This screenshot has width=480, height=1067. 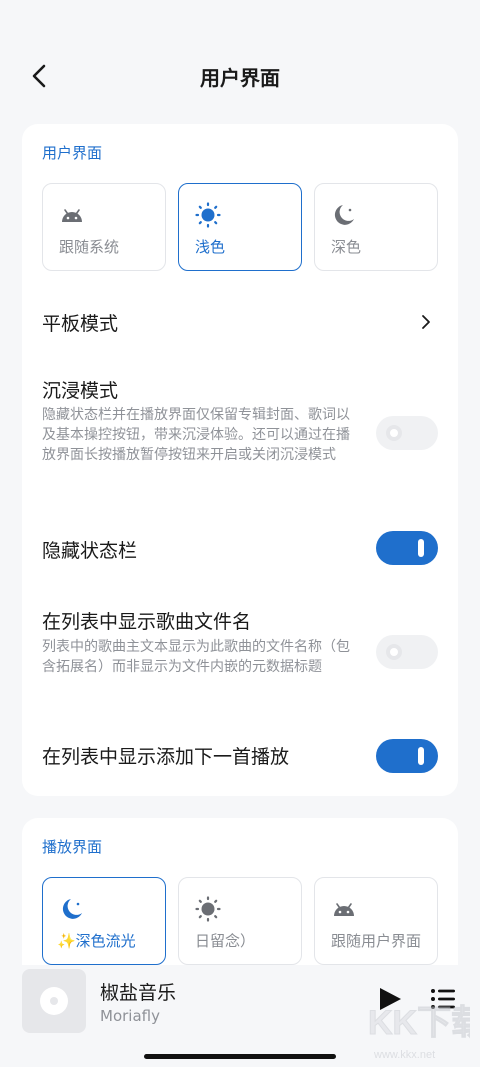 I want to click on album-cover, so click(x=54, y=1001).